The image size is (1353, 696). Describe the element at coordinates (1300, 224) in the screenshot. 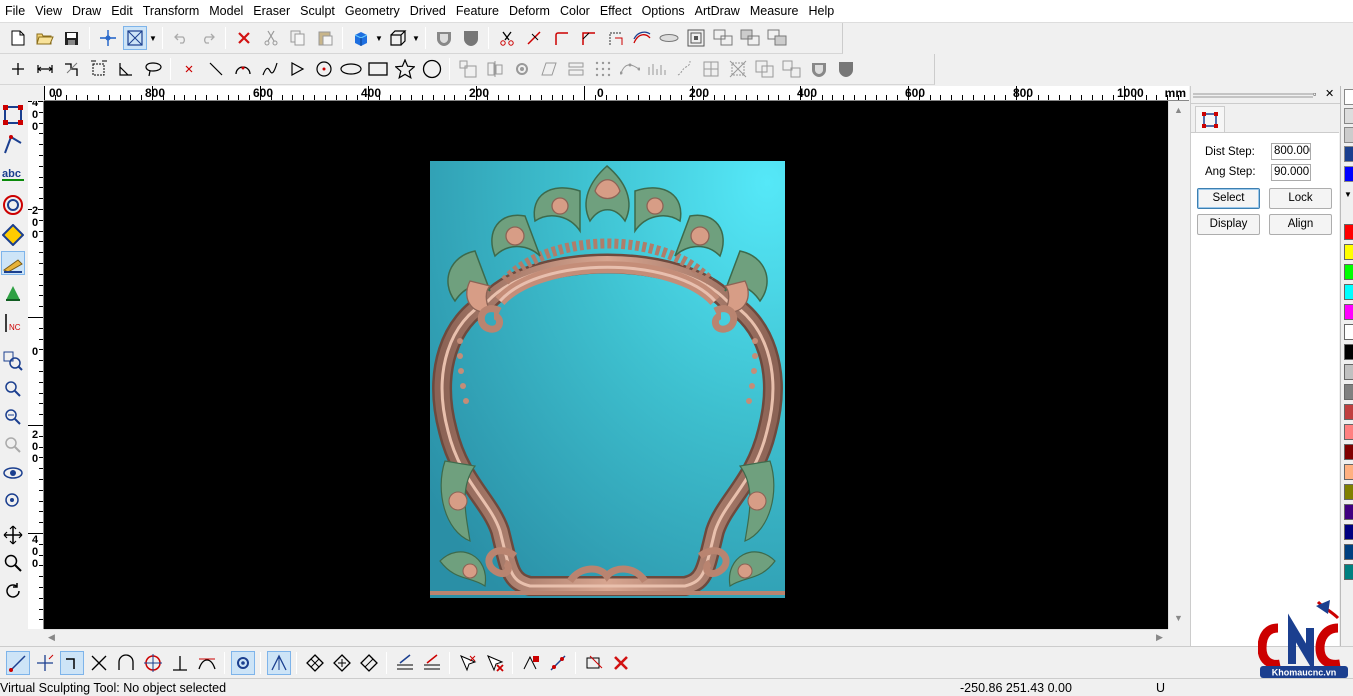

I see `align-button: Align` at that location.